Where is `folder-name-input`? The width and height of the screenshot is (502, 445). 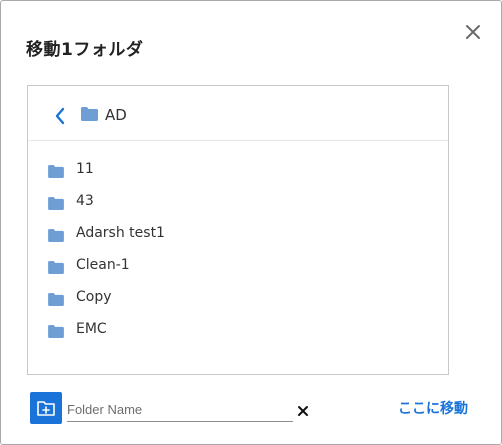 folder-name-input is located at coordinates (180, 409).